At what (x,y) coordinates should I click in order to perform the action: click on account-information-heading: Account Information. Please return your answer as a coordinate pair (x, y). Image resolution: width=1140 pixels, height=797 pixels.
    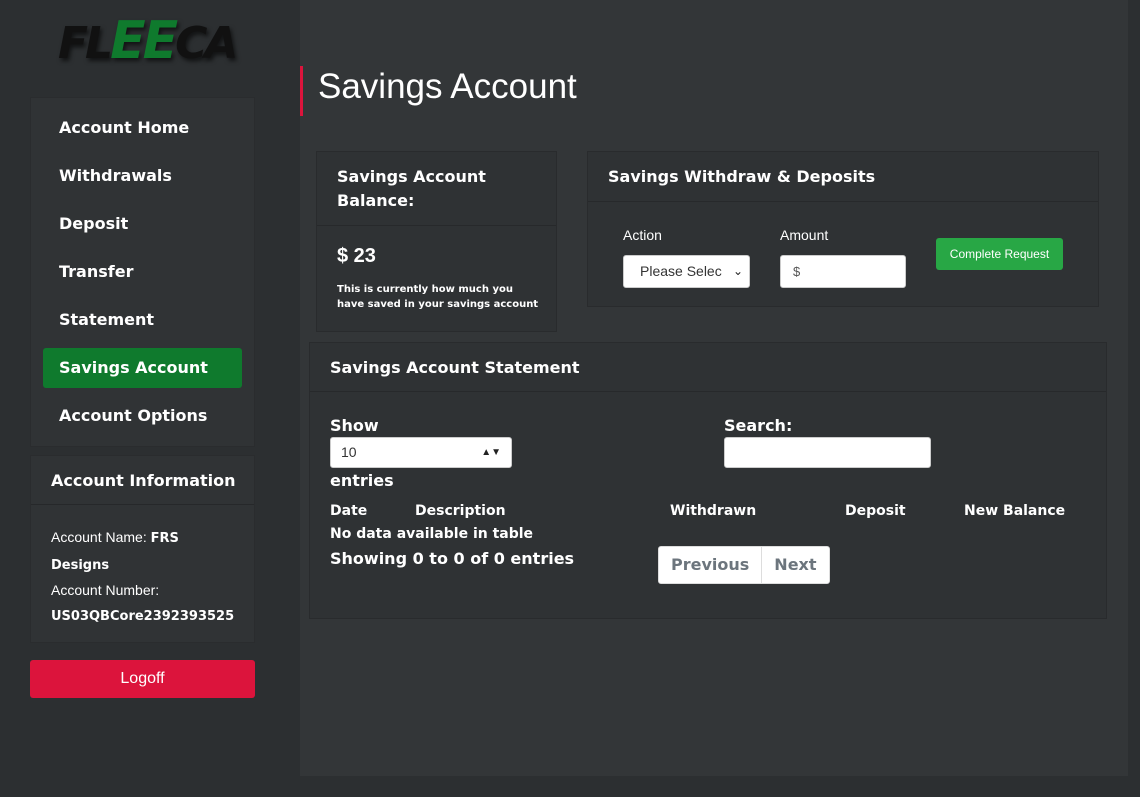
    Looking at the image, I should click on (142, 480).